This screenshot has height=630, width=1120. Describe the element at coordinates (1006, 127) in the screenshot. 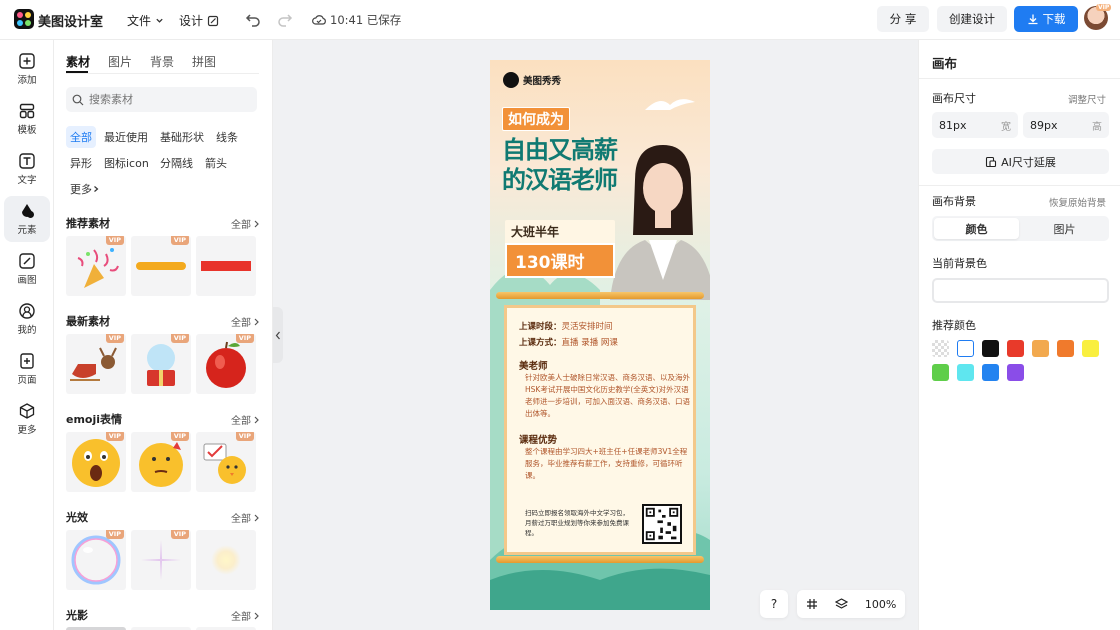

I see `width-unit: 宽` at that location.